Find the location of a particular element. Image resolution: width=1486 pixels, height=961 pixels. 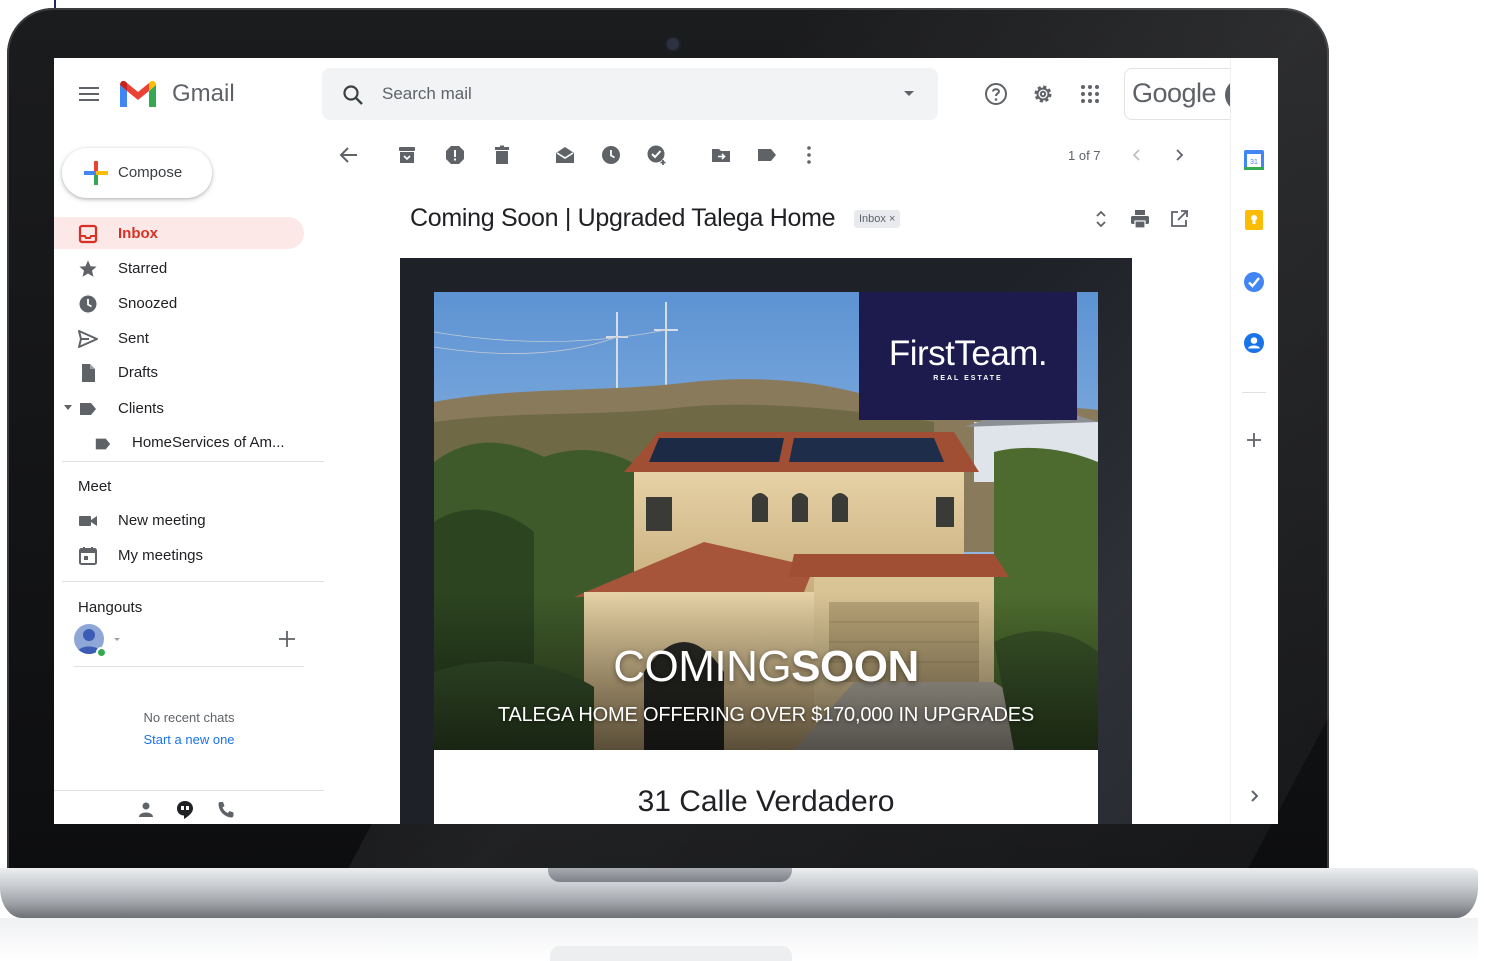

move-to-folder-icon is located at coordinates (721, 155).